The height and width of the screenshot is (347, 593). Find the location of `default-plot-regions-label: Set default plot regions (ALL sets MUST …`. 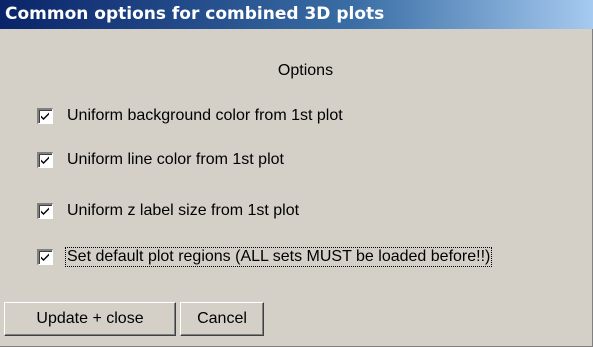

default-plot-regions-label: Set default plot regions (ALL sets MUST … is located at coordinates (278, 257).